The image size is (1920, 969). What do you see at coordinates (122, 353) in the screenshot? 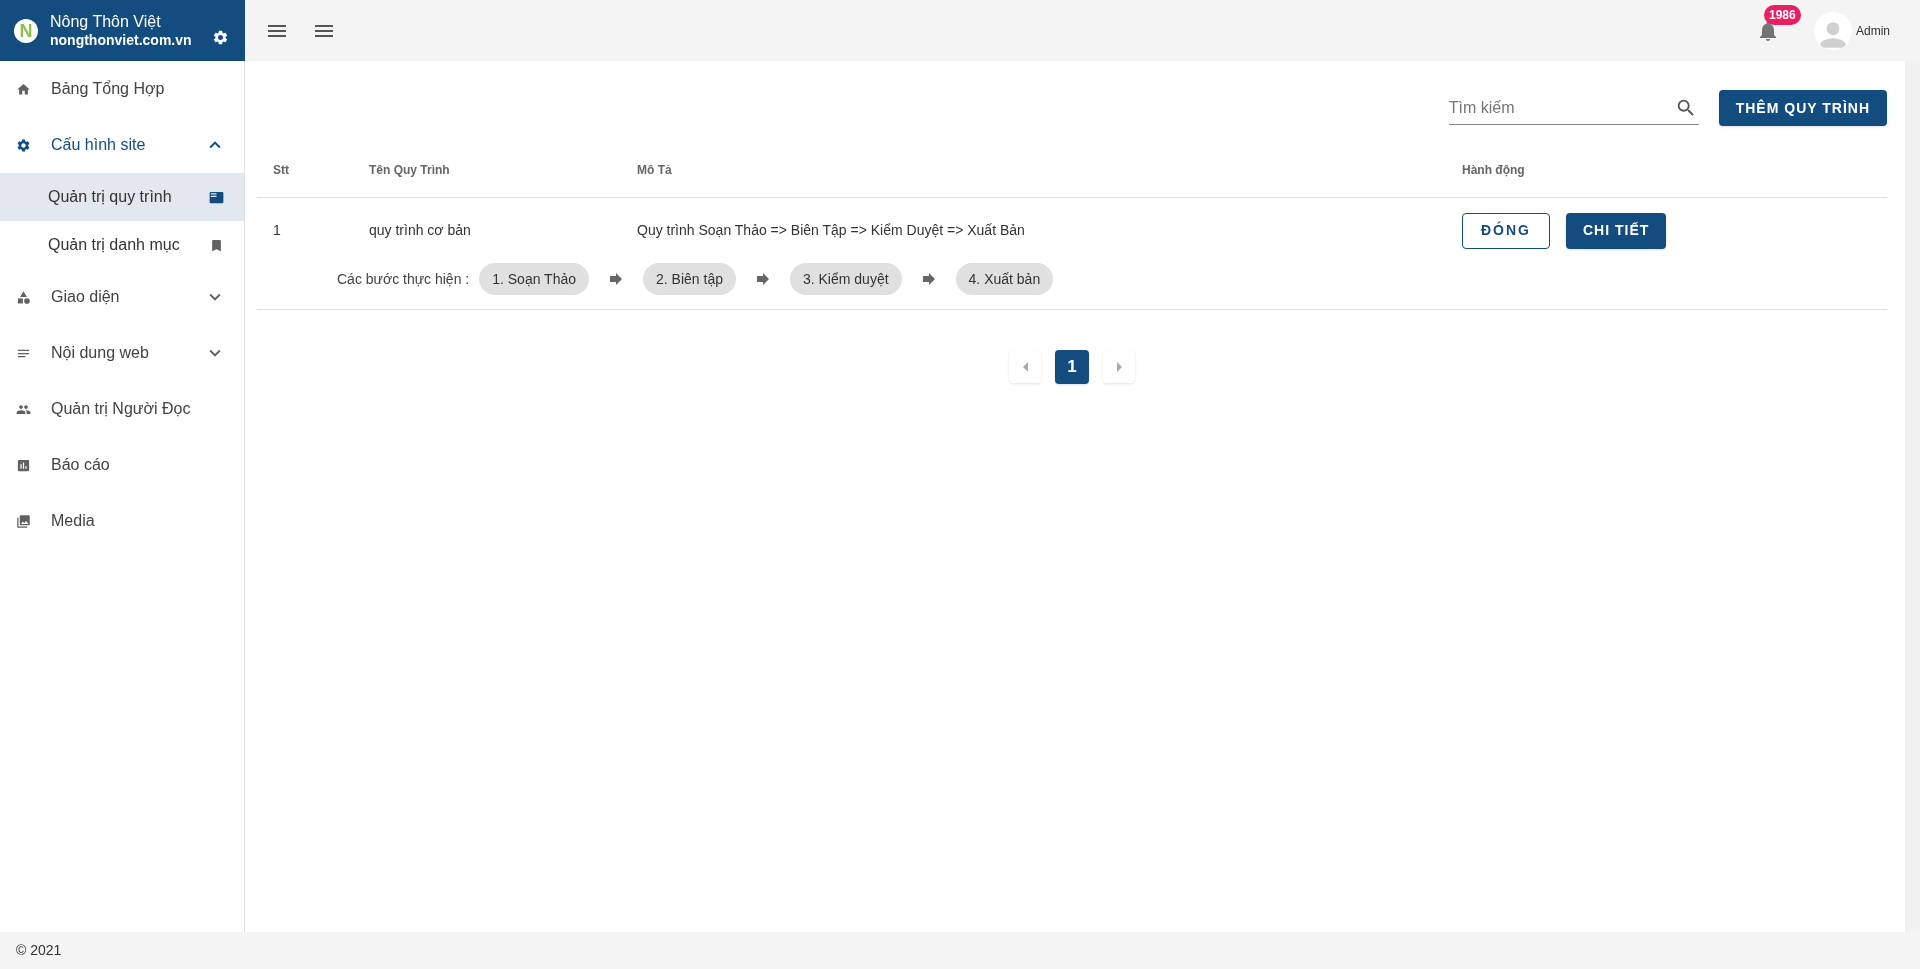
I see `sidebar-item: Nội dung web` at bounding box center [122, 353].